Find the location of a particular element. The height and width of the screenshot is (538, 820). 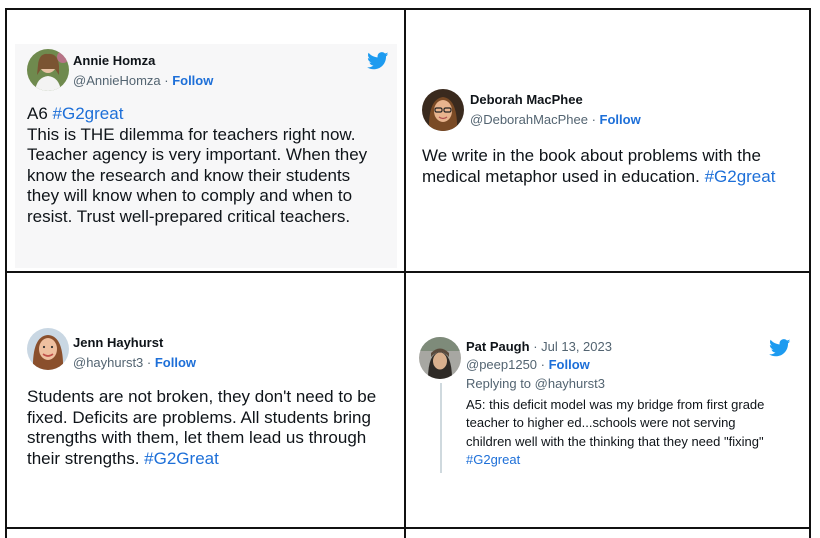

text: A6 is located at coordinates (40, 113).